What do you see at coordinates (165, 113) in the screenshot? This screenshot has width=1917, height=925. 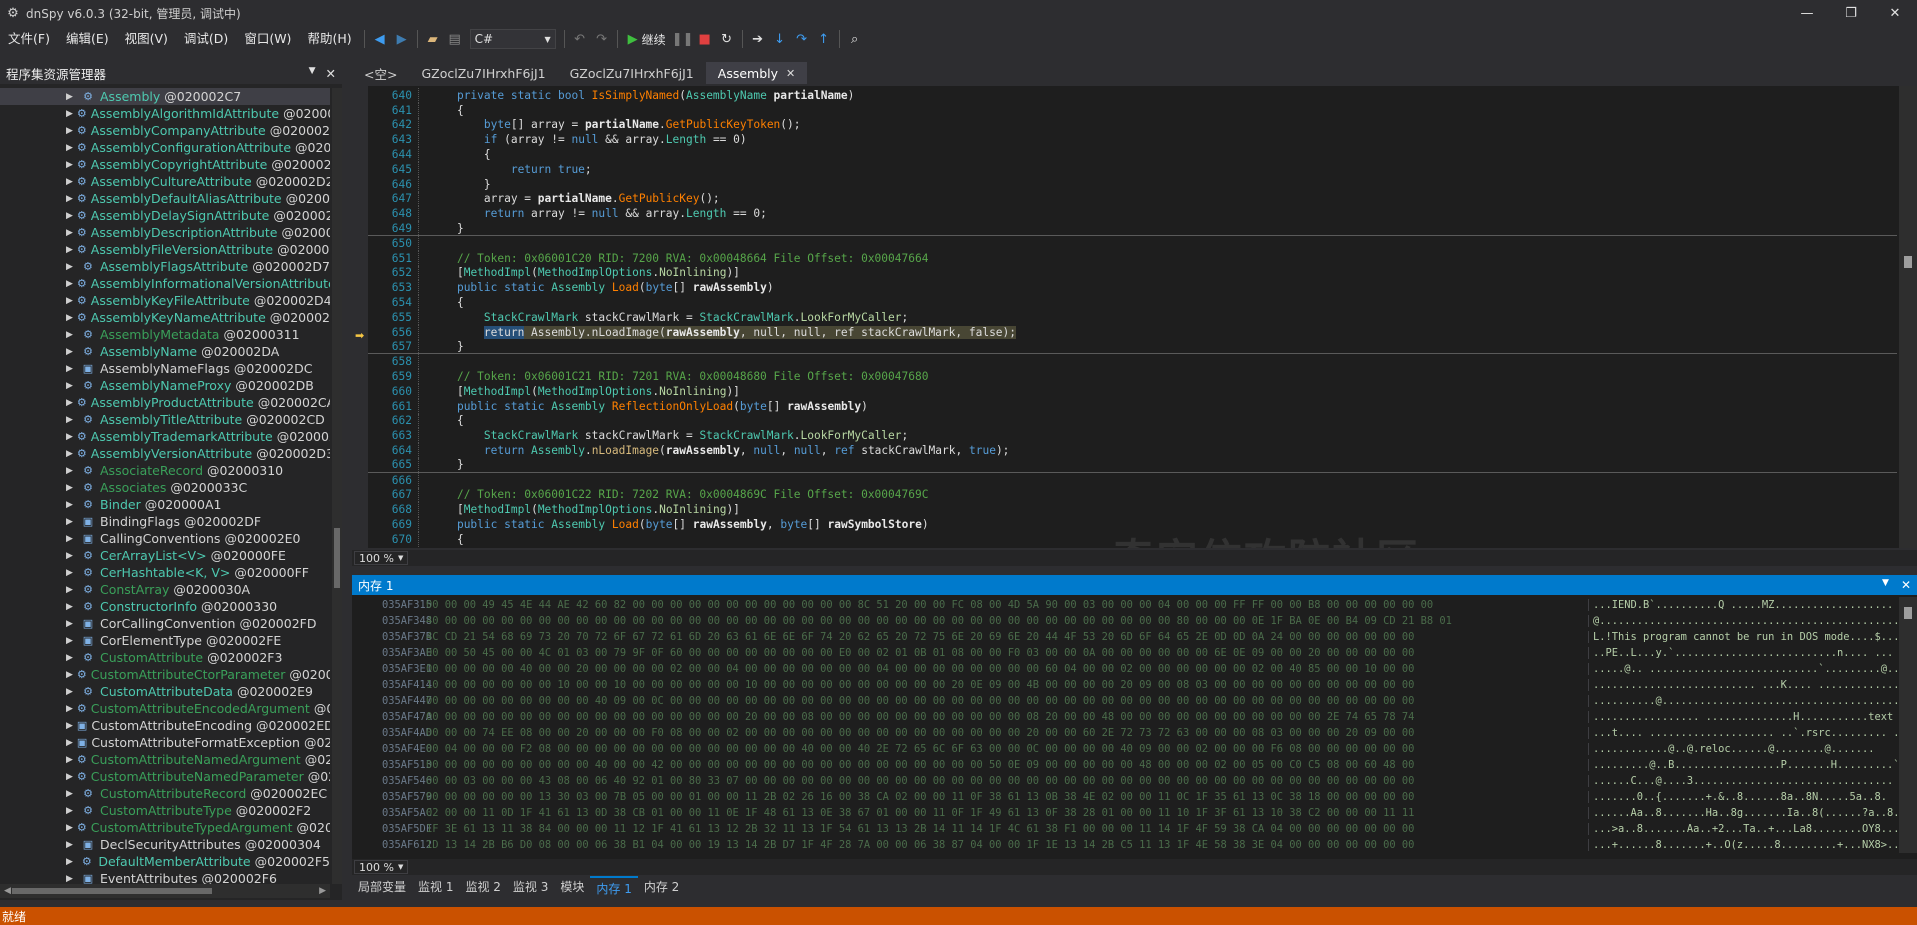 I see `tree-item: ▶⚙AssemblyAlgorithmIdAttribute@020002` at bounding box center [165, 113].